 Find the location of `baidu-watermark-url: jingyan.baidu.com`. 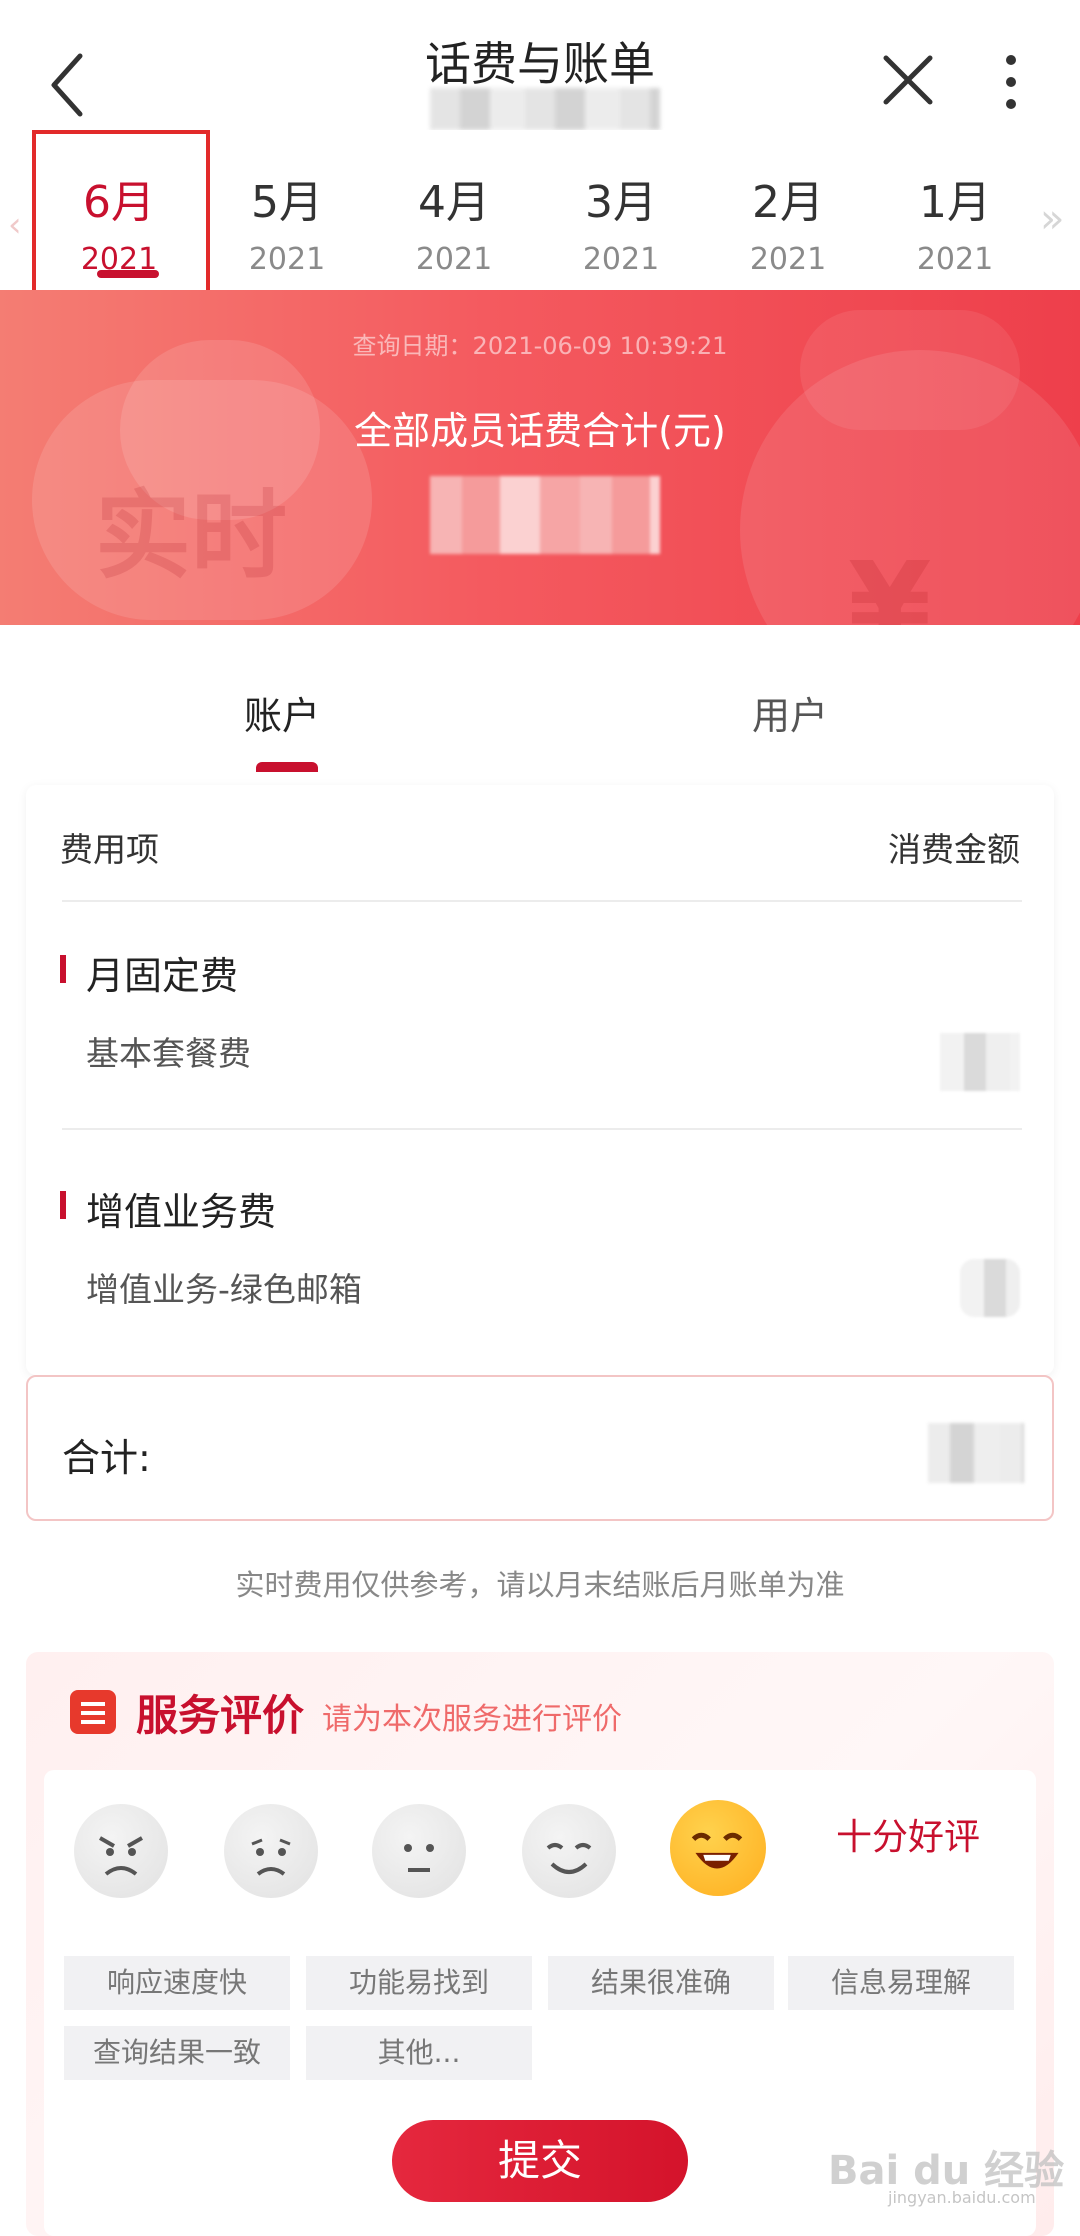

baidu-watermark-url: jingyan.baidu.com is located at coordinates (962, 2197).